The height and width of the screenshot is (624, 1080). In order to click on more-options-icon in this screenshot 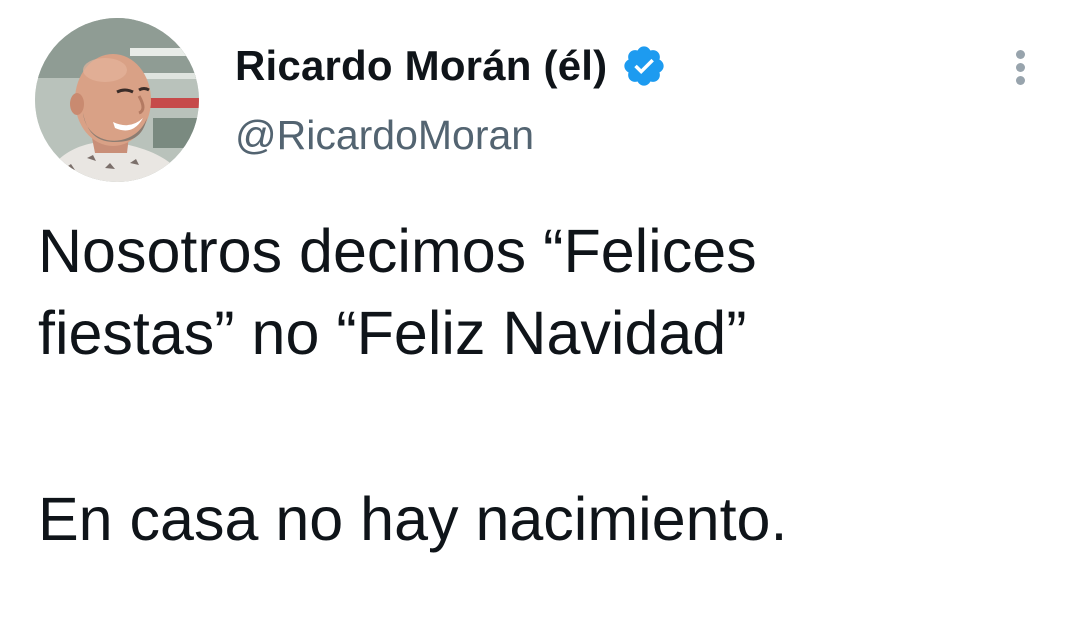, I will do `click(1020, 67)`.